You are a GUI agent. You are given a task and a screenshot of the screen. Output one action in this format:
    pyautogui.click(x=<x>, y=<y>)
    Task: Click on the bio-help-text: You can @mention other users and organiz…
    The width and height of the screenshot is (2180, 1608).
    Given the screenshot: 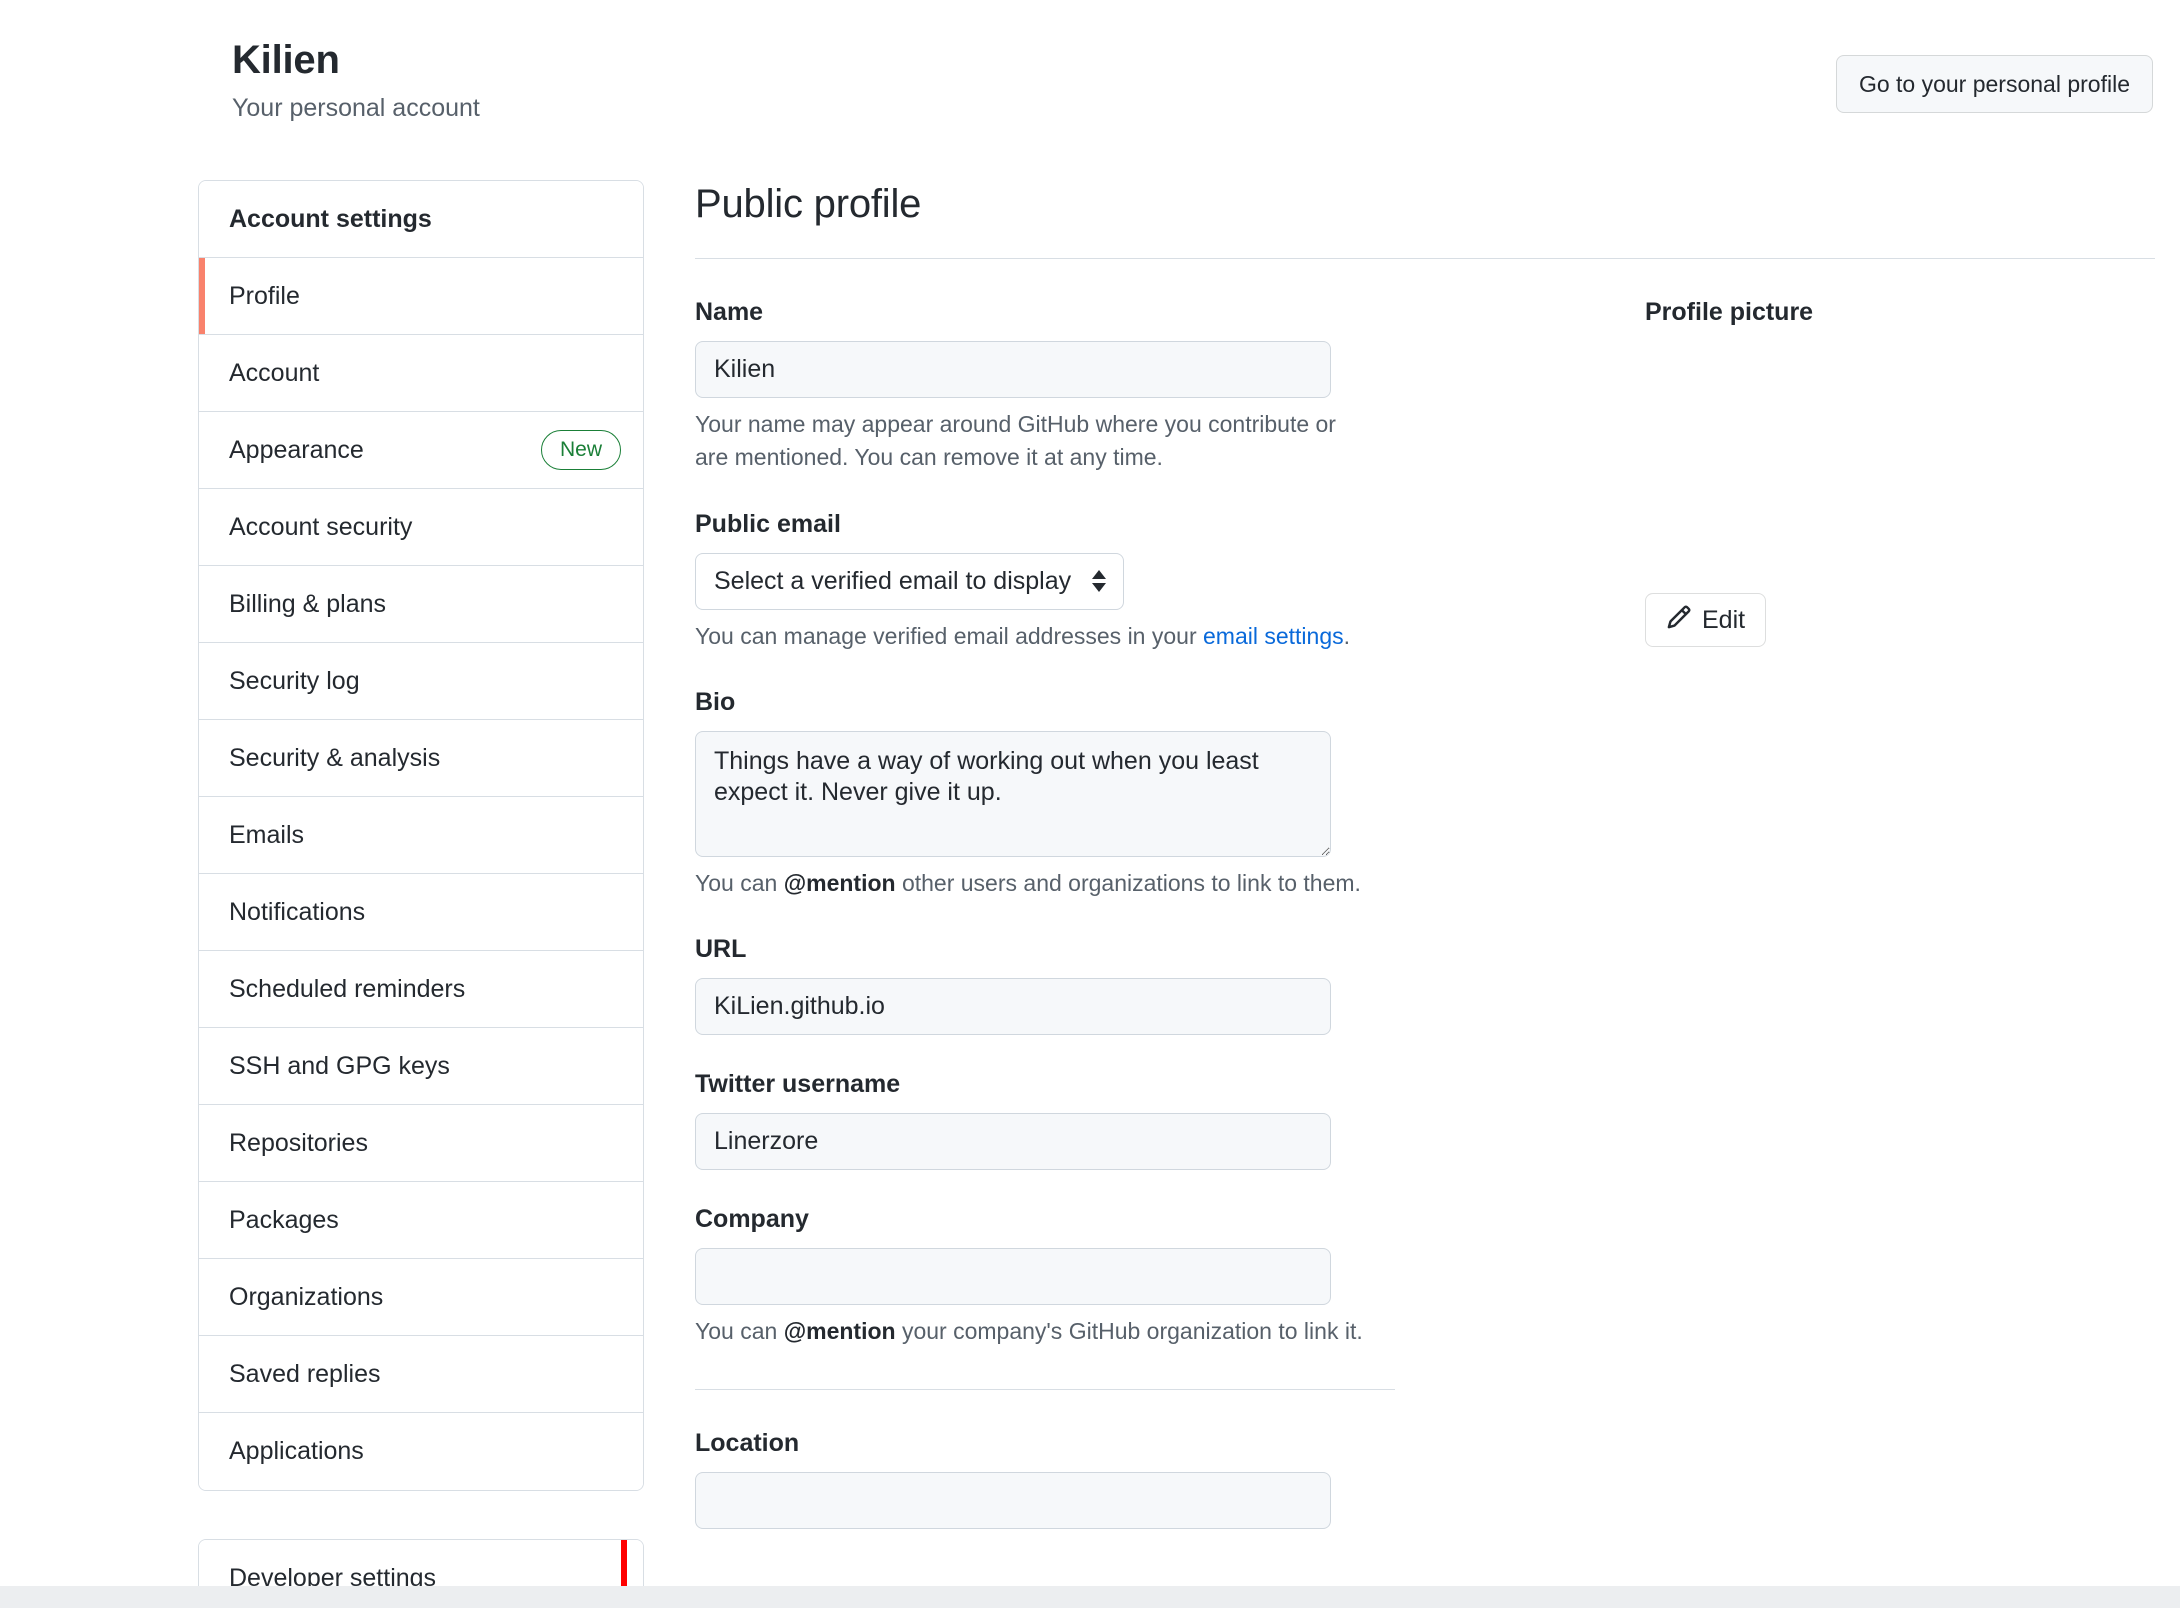 What is the action you would take?
    pyautogui.click(x=1035, y=883)
    